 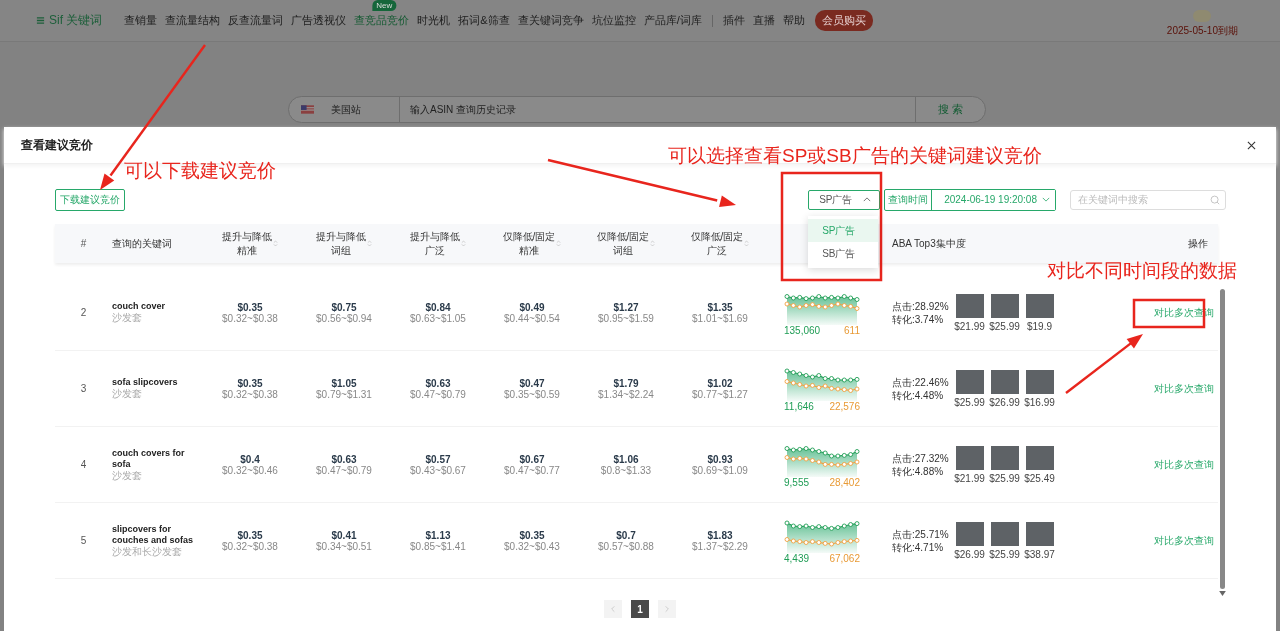 I want to click on nav-item: 查关键词竞争, so click(x=550, y=20).